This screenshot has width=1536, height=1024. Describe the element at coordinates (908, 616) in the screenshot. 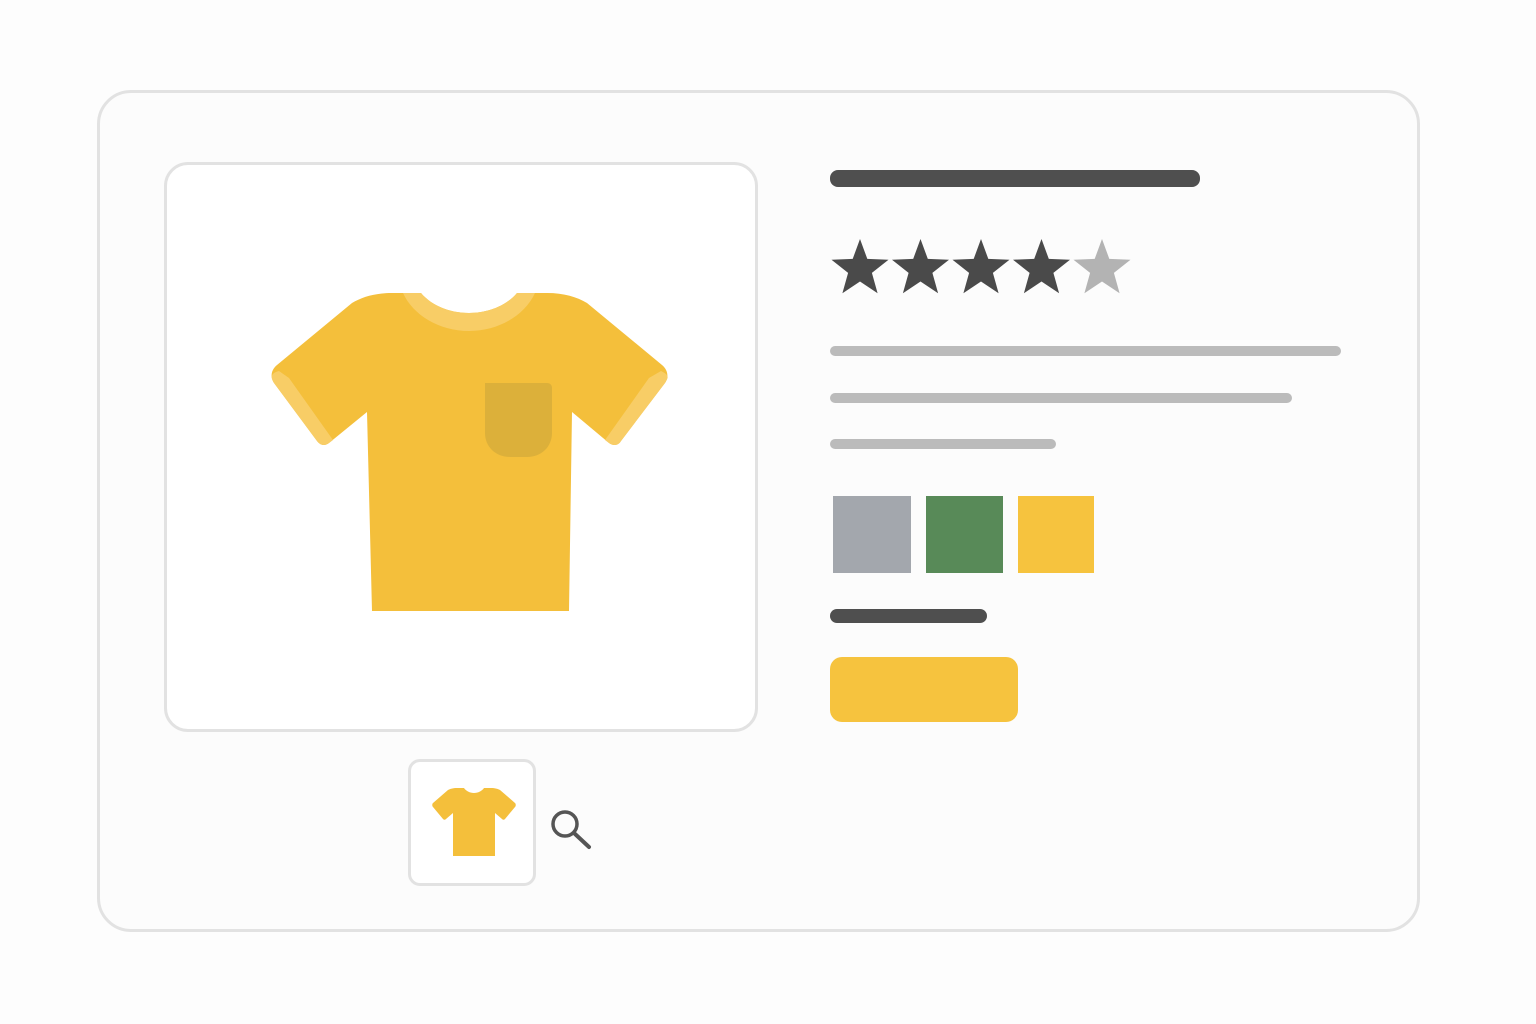

I see `price-placeholder` at that location.